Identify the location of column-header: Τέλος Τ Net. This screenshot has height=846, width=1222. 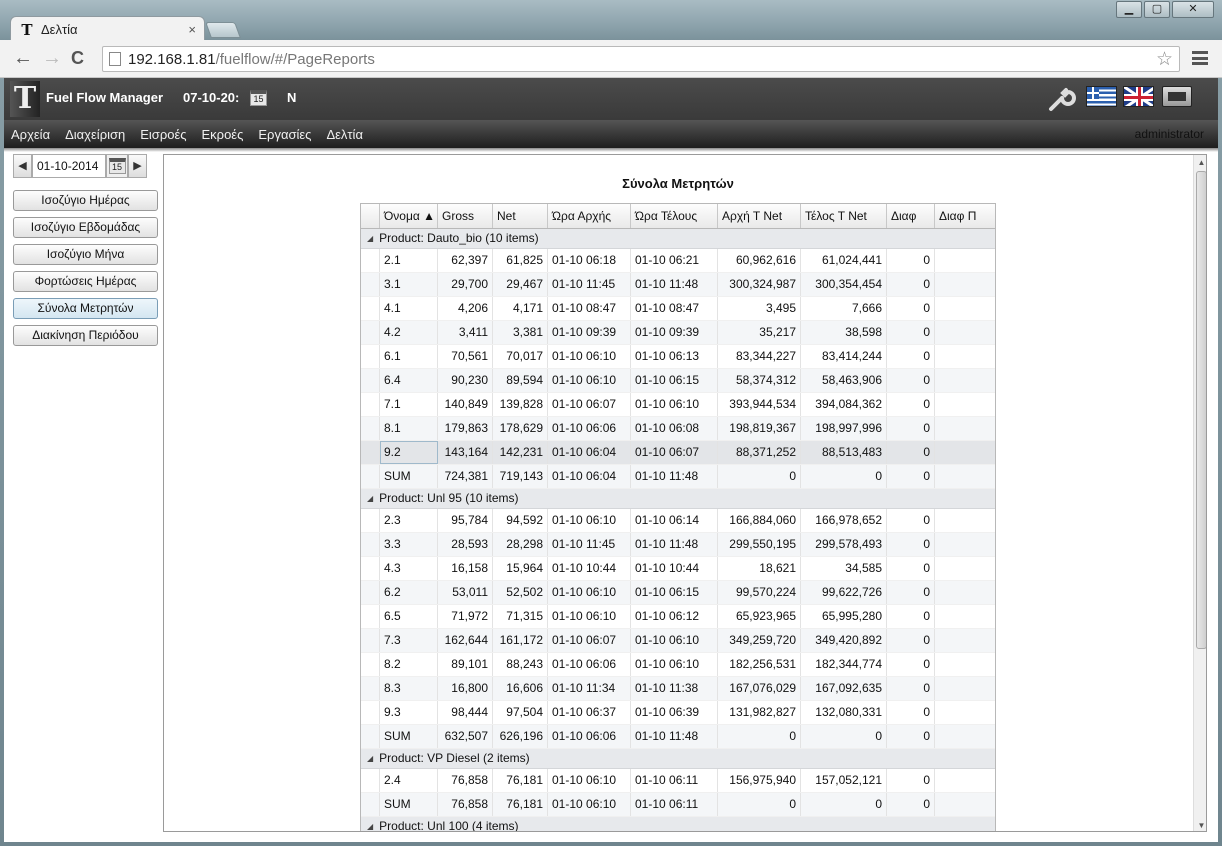
(844, 216).